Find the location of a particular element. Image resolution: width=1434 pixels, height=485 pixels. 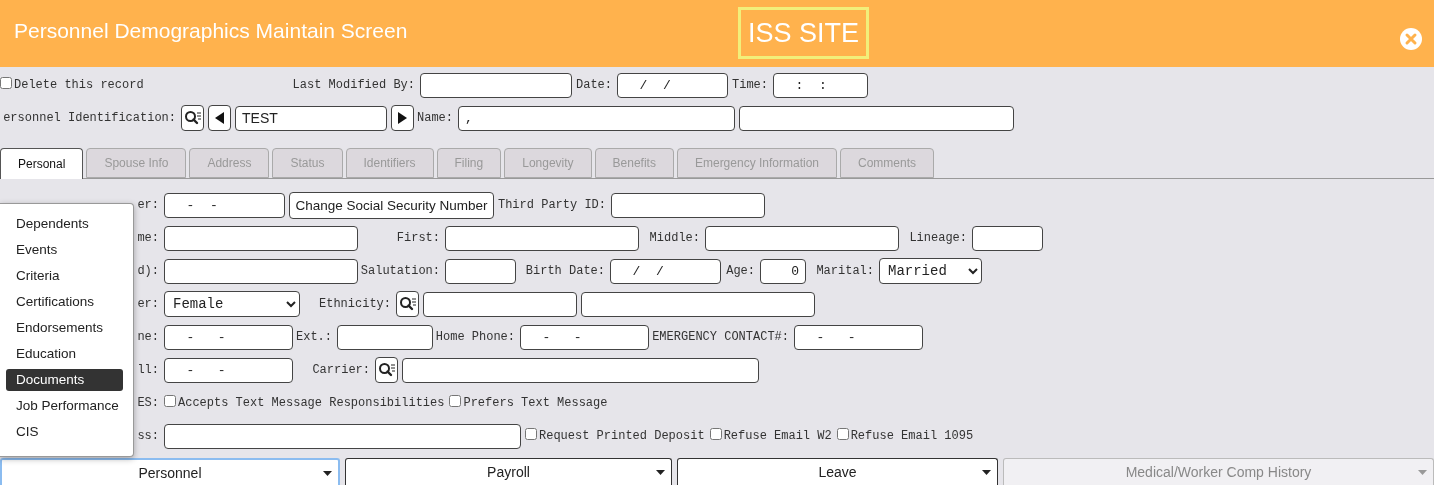

field-label: EMERGENCY CONTACT#: is located at coordinates (721, 337).